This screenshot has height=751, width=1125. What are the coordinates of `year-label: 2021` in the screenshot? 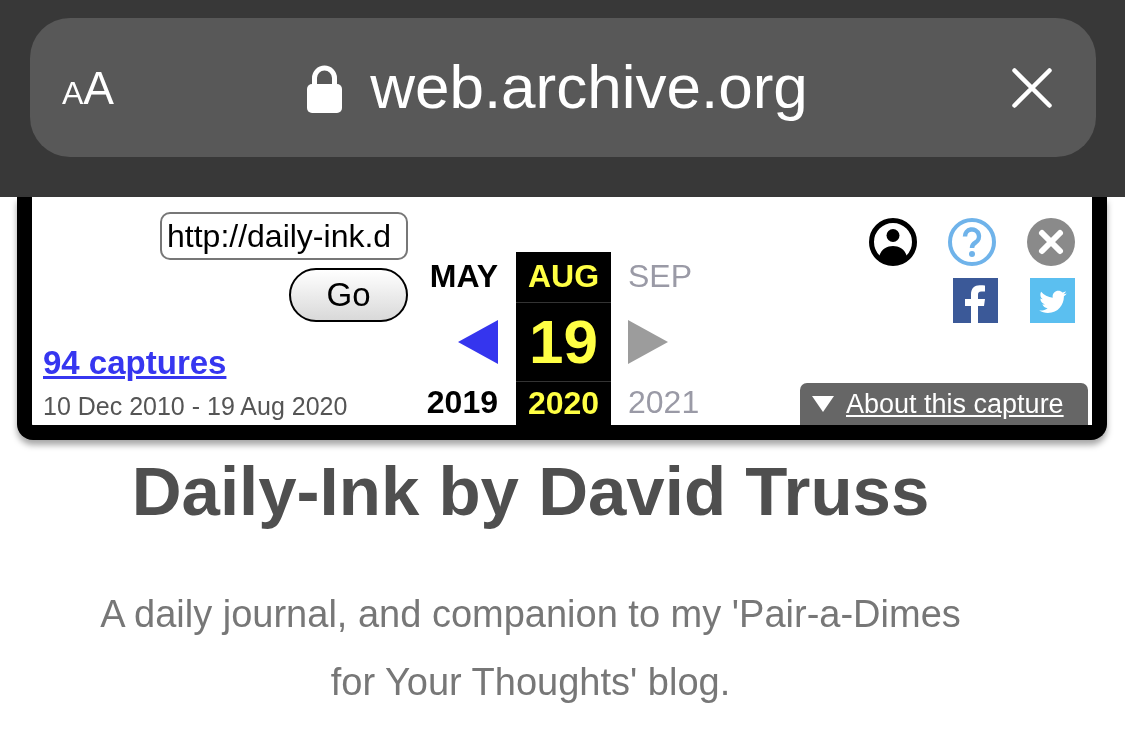 It's located at (664, 403).